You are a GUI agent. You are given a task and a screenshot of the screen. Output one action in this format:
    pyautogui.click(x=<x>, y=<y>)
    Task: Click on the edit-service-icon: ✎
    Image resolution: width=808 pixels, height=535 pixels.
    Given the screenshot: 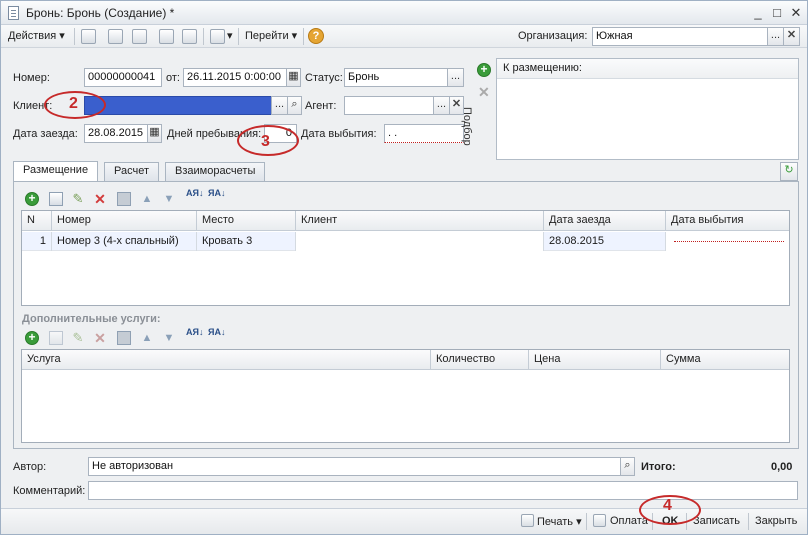 What is the action you would take?
    pyautogui.click(x=78, y=338)
    